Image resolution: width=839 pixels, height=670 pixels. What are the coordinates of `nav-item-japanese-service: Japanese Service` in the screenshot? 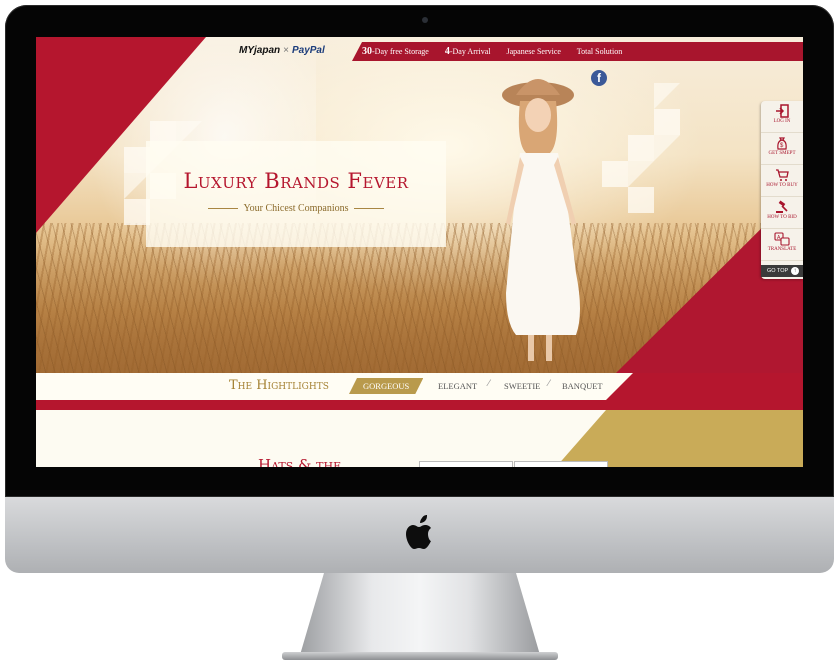 It's located at (534, 51).